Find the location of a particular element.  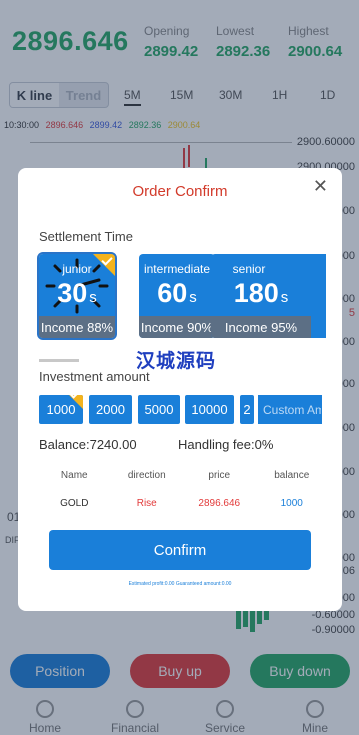

time-option-senior: senior 180 s Income 95% is located at coordinates (268, 296).